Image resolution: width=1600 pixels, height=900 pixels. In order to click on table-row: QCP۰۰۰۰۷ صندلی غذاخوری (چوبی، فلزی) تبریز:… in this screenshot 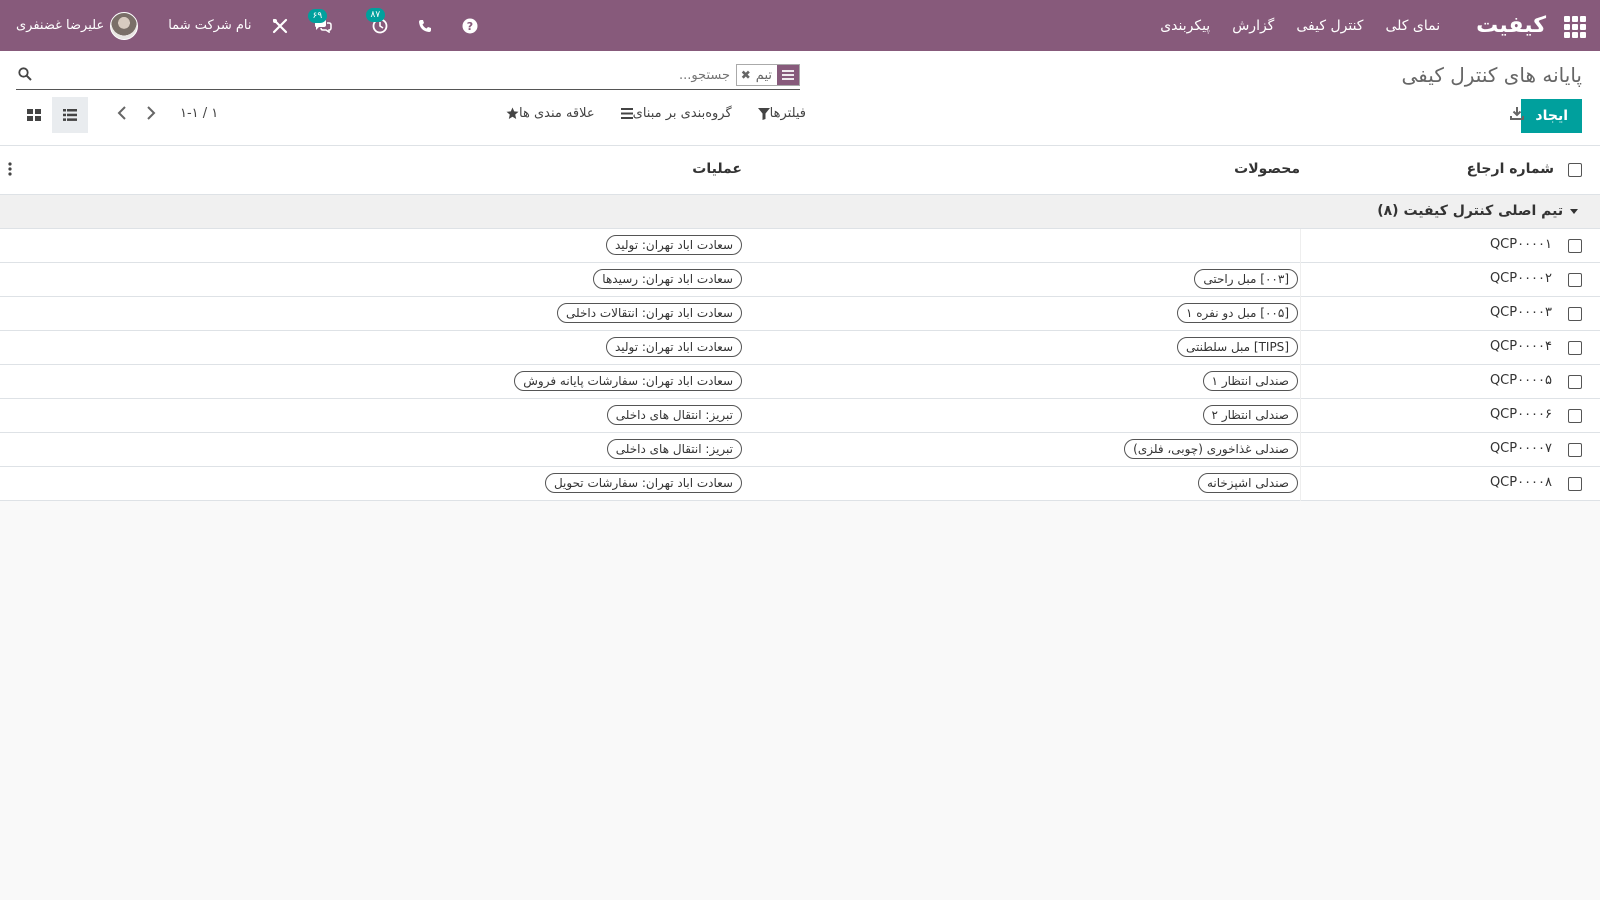, I will do `click(800, 450)`.